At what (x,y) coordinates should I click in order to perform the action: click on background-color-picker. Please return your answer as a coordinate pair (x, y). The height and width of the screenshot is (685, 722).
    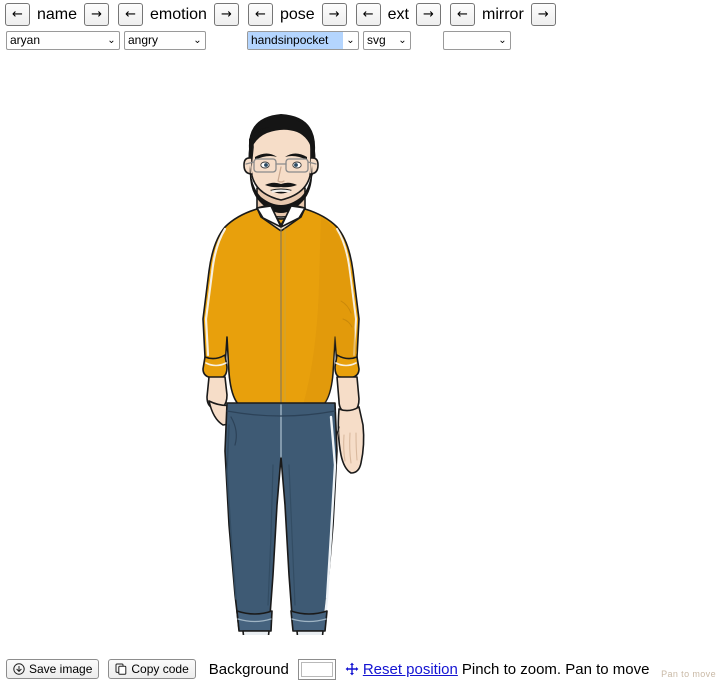
    Looking at the image, I should click on (316, 669).